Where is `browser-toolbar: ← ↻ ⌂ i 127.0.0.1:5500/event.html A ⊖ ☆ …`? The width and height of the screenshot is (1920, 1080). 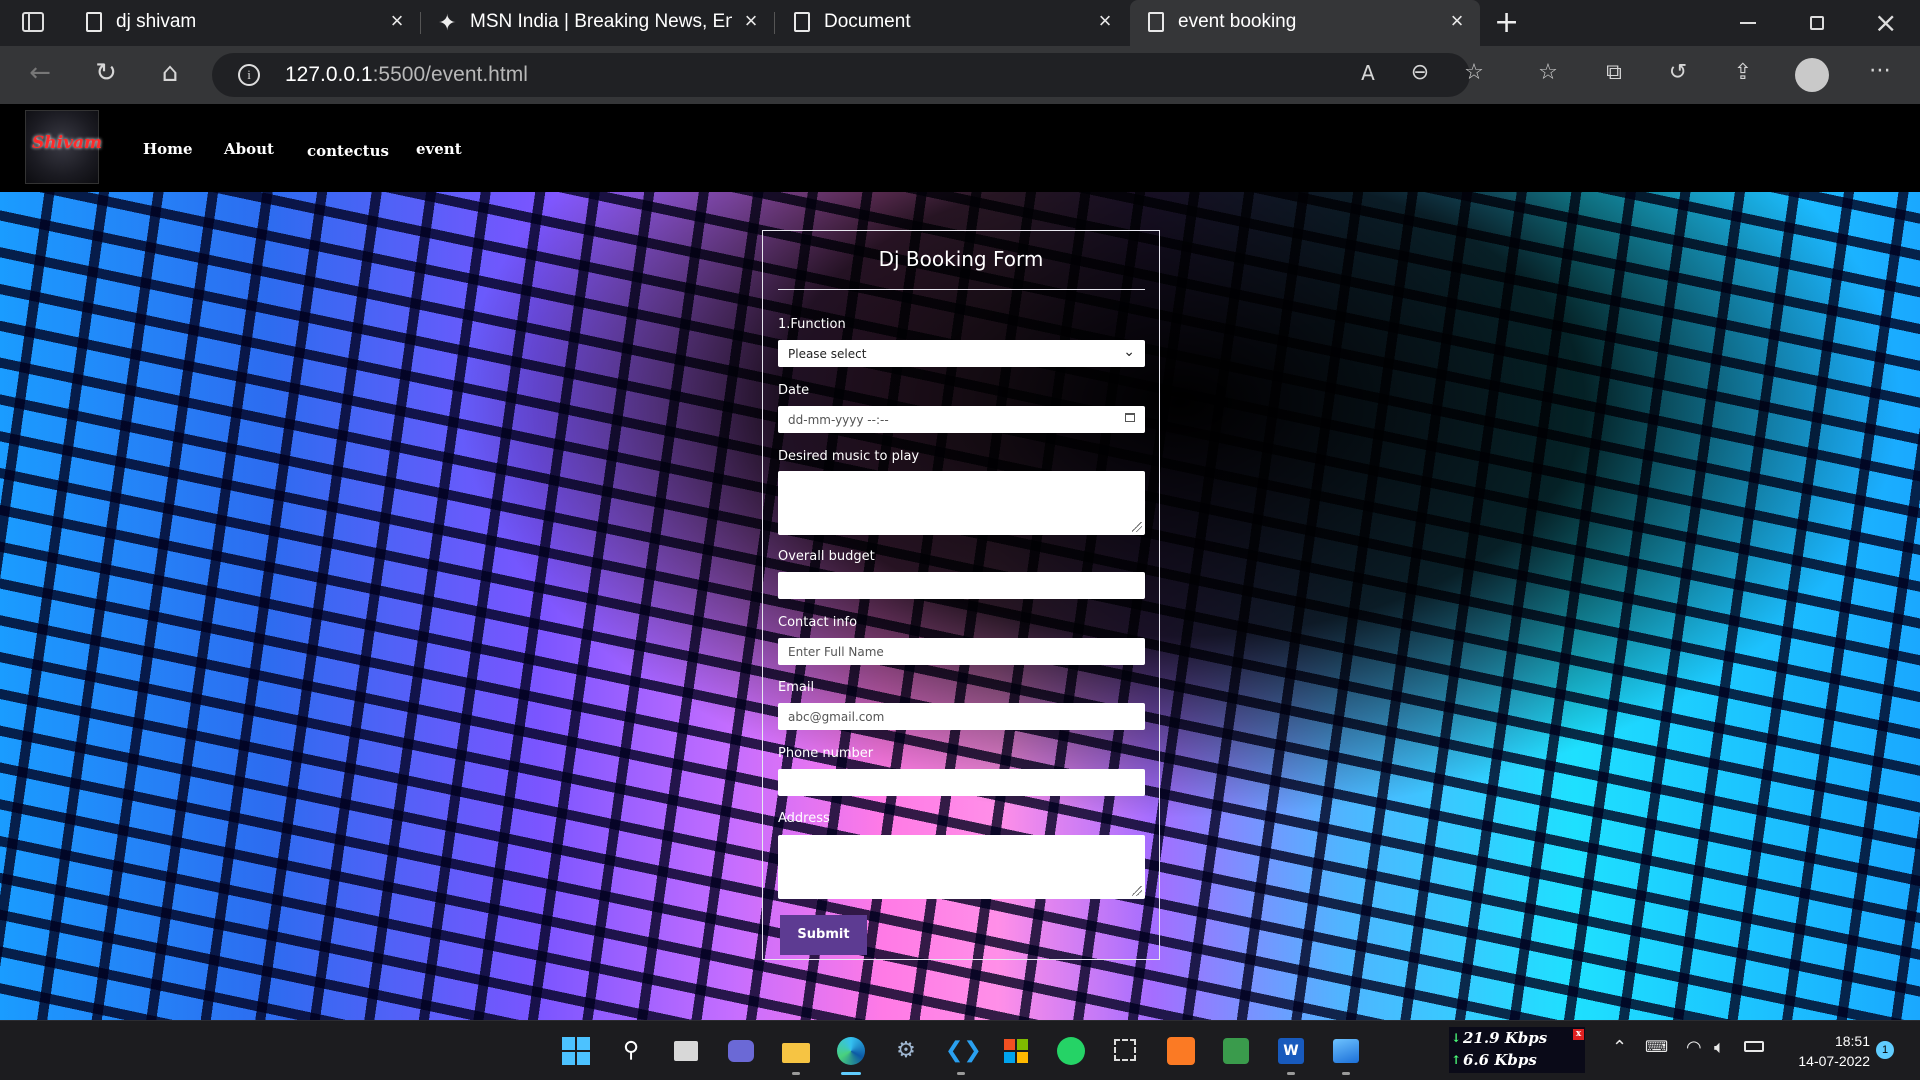 browser-toolbar: ← ↻ ⌂ i 127.0.0.1:5500/event.html A ⊖ ☆ … is located at coordinates (960, 75).